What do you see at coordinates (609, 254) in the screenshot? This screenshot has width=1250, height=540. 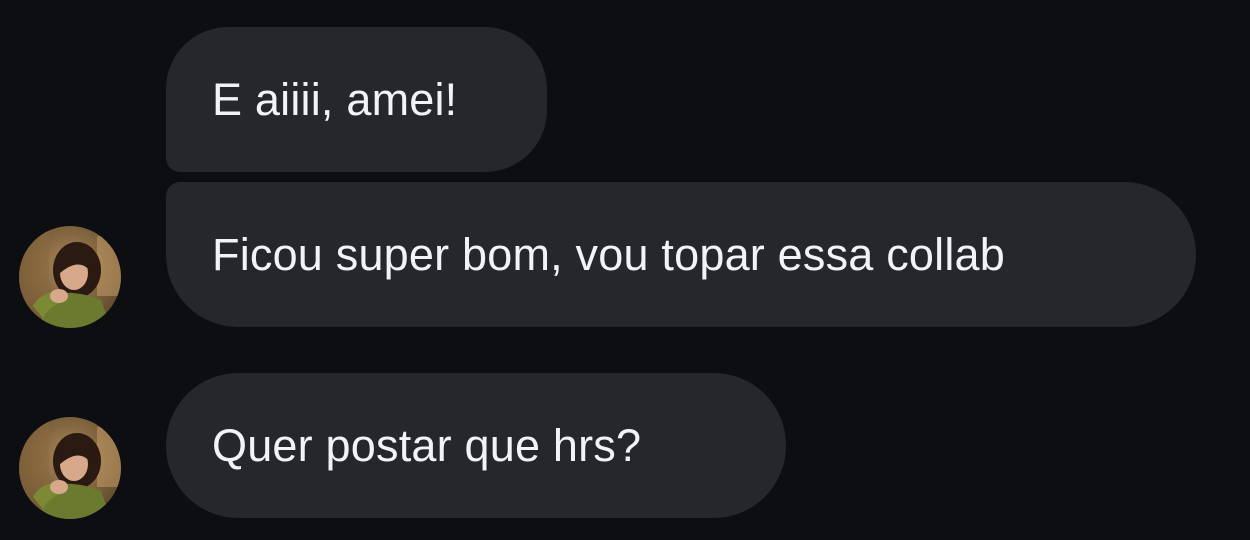 I see `message-text: Ficou super bom, vou topar essa collab` at bounding box center [609, 254].